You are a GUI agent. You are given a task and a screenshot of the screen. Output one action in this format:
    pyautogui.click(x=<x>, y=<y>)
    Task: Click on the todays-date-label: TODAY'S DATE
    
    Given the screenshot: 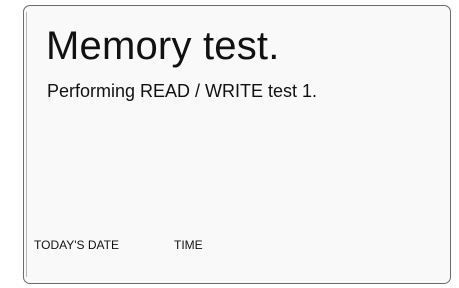 What is the action you would take?
    pyautogui.click(x=76, y=245)
    